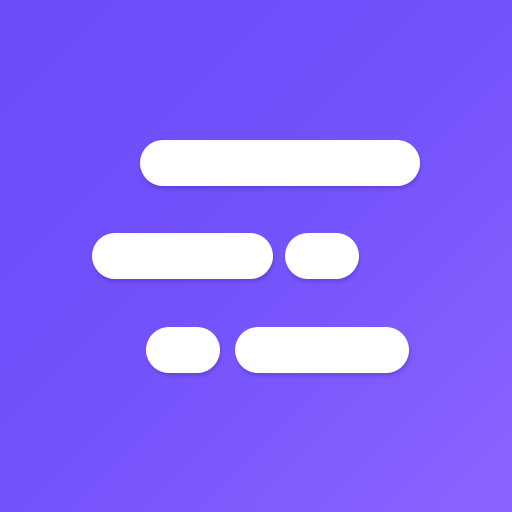 The height and width of the screenshot is (512, 512). I want to click on logo-bar-bottom-long, so click(322, 350).